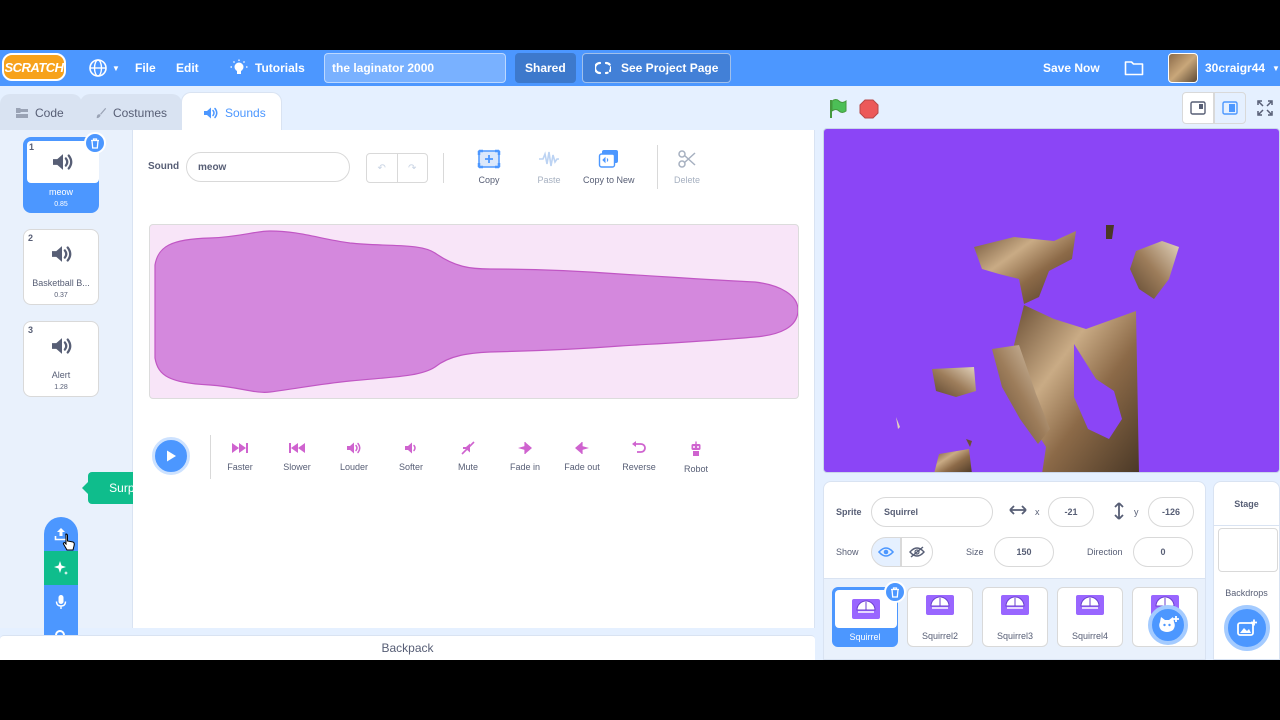 The width and height of the screenshot is (1280, 720). I want to click on x-input: -21, so click(1071, 512).